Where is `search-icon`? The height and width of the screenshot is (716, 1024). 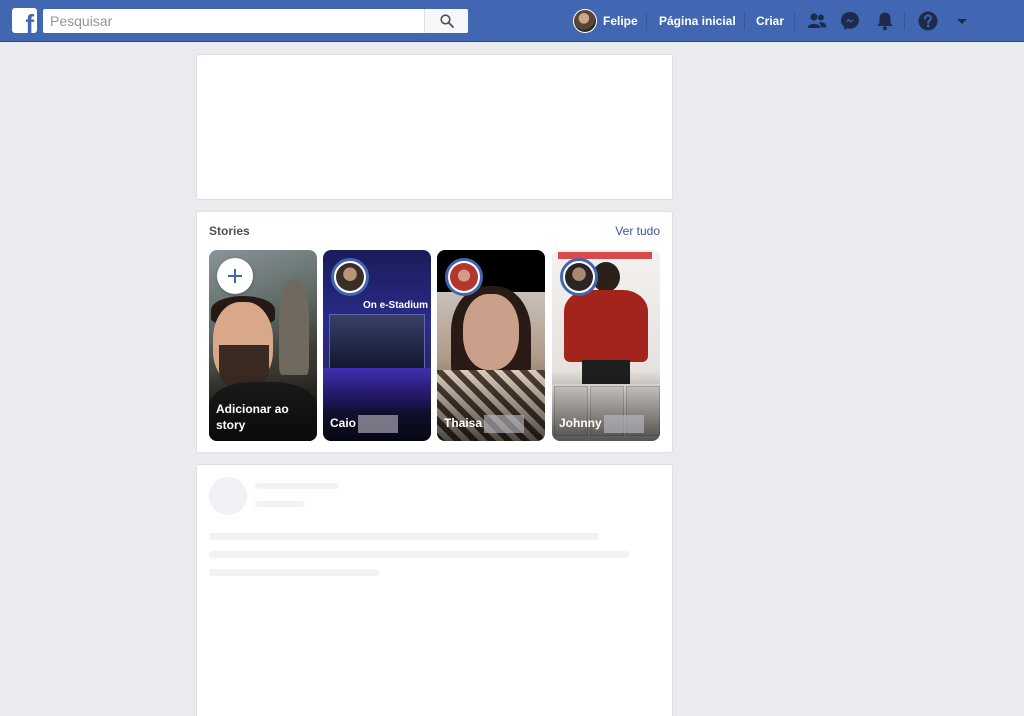 search-icon is located at coordinates (447, 21).